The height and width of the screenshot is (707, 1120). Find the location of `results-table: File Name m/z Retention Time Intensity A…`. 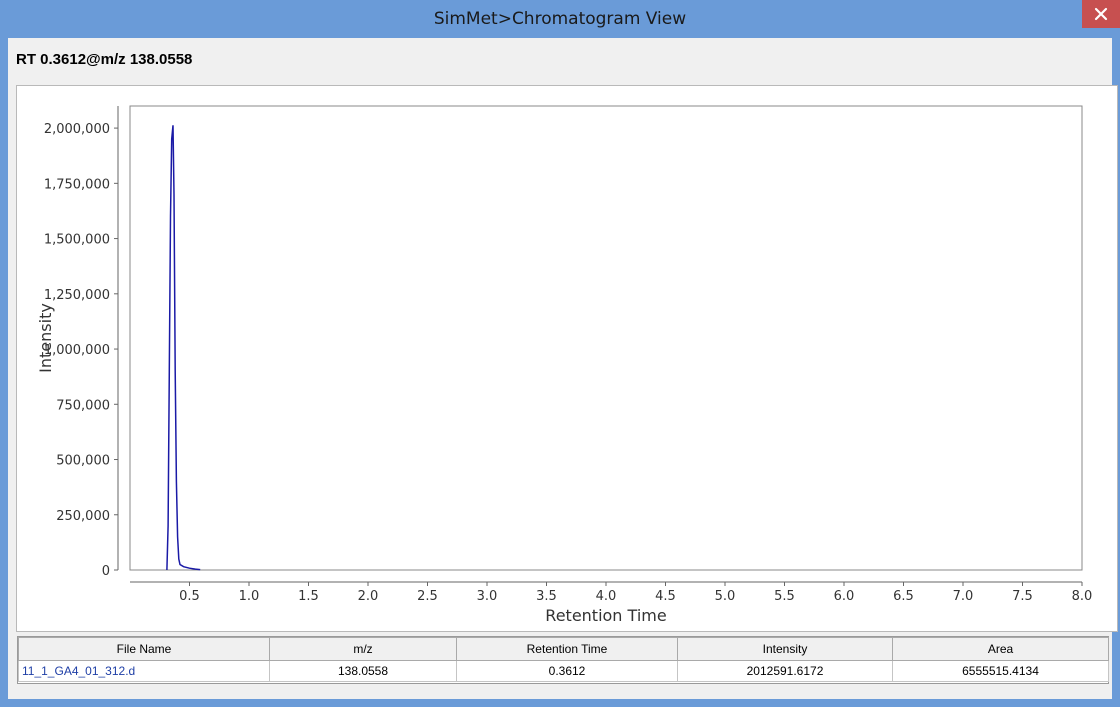

results-table: File Name m/z Retention Time Intensity A… is located at coordinates (563, 659).